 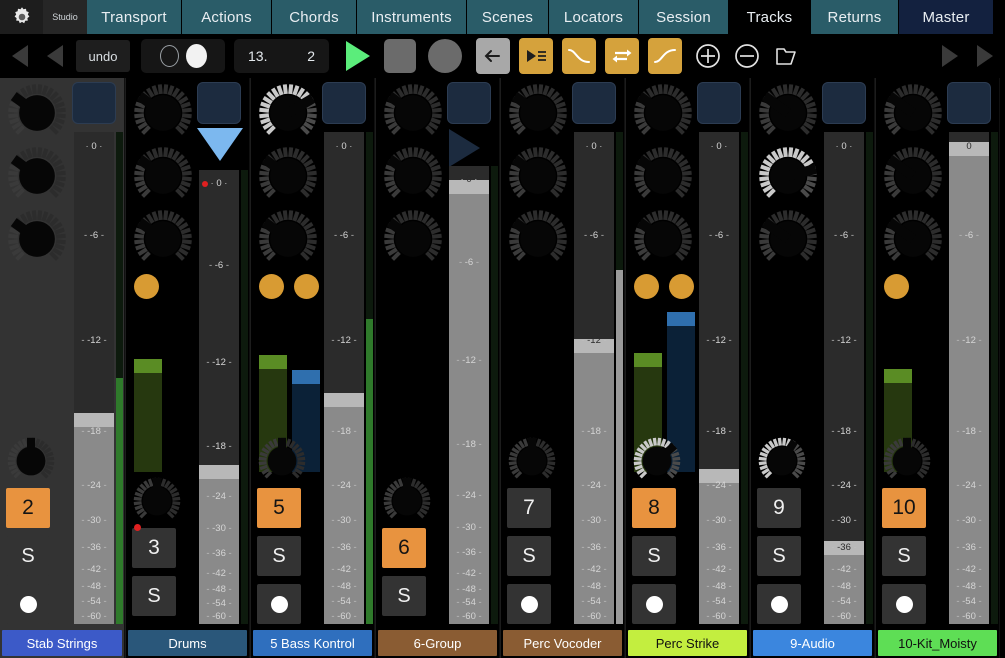 What do you see at coordinates (654, 508) in the screenshot?
I see `track-number-button: 8` at bounding box center [654, 508].